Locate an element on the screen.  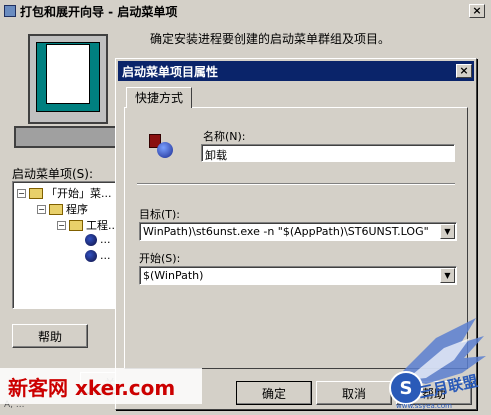
tab-shortcut: 快捷方式 is located at coordinates (159, 97).